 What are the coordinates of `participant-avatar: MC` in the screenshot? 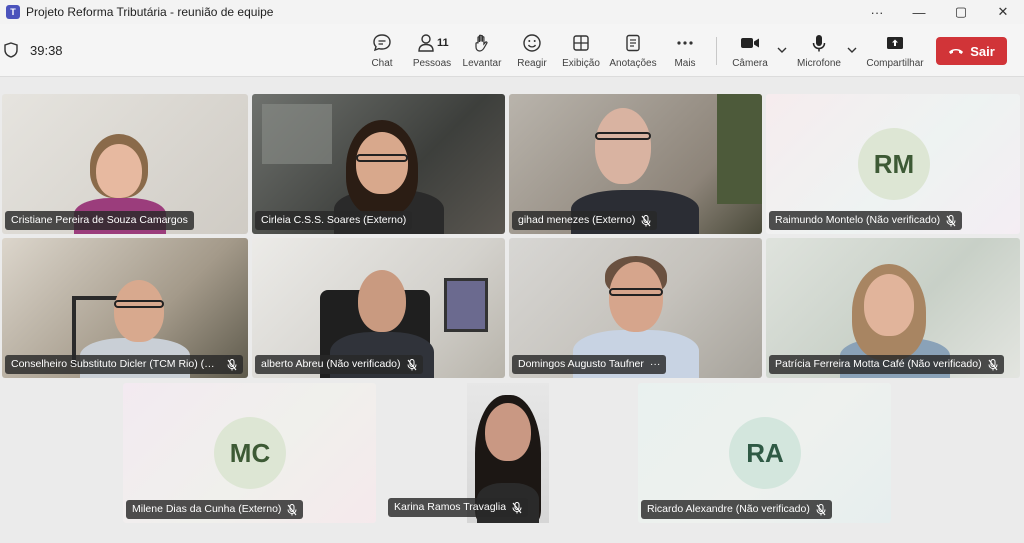 It's located at (250, 453).